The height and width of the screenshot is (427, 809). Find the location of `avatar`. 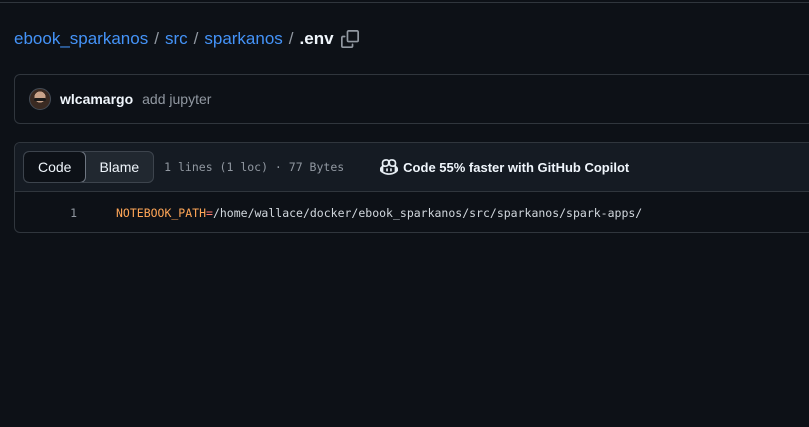

avatar is located at coordinates (40, 99).